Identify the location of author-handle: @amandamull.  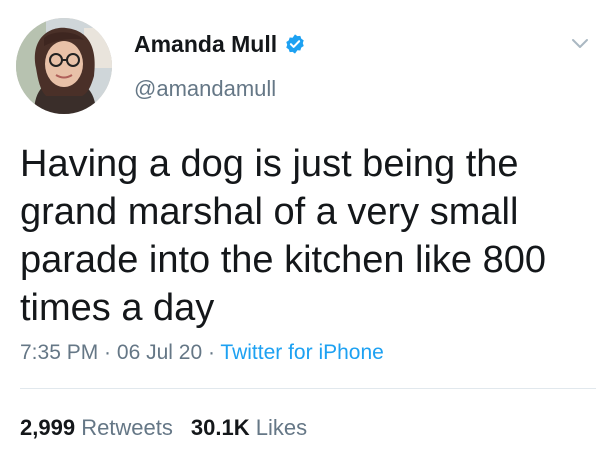
(205, 89).